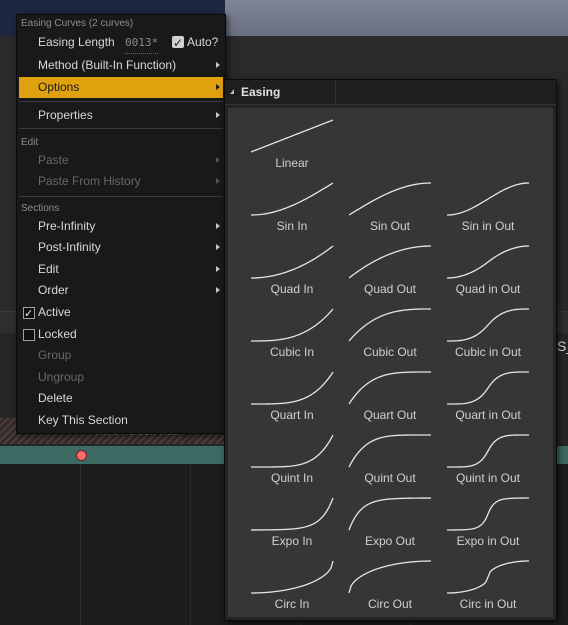 The height and width of the screenshot is (625, 568). I want to click on divider, so click(121, 196).